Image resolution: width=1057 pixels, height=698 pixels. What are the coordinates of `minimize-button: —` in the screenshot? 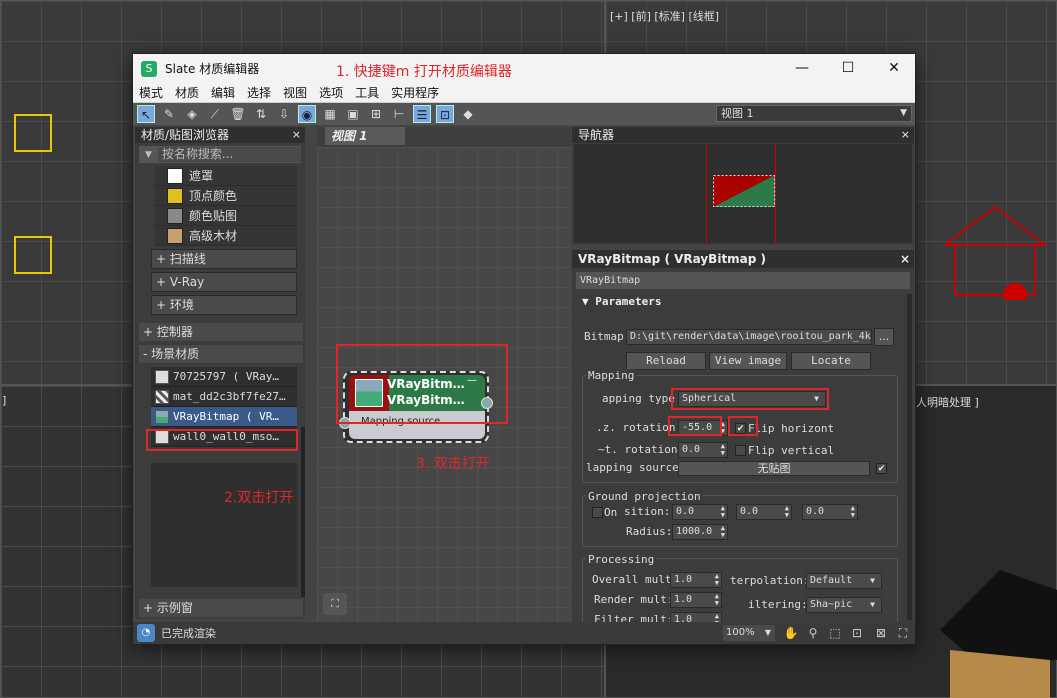 It's located at (802, 68).